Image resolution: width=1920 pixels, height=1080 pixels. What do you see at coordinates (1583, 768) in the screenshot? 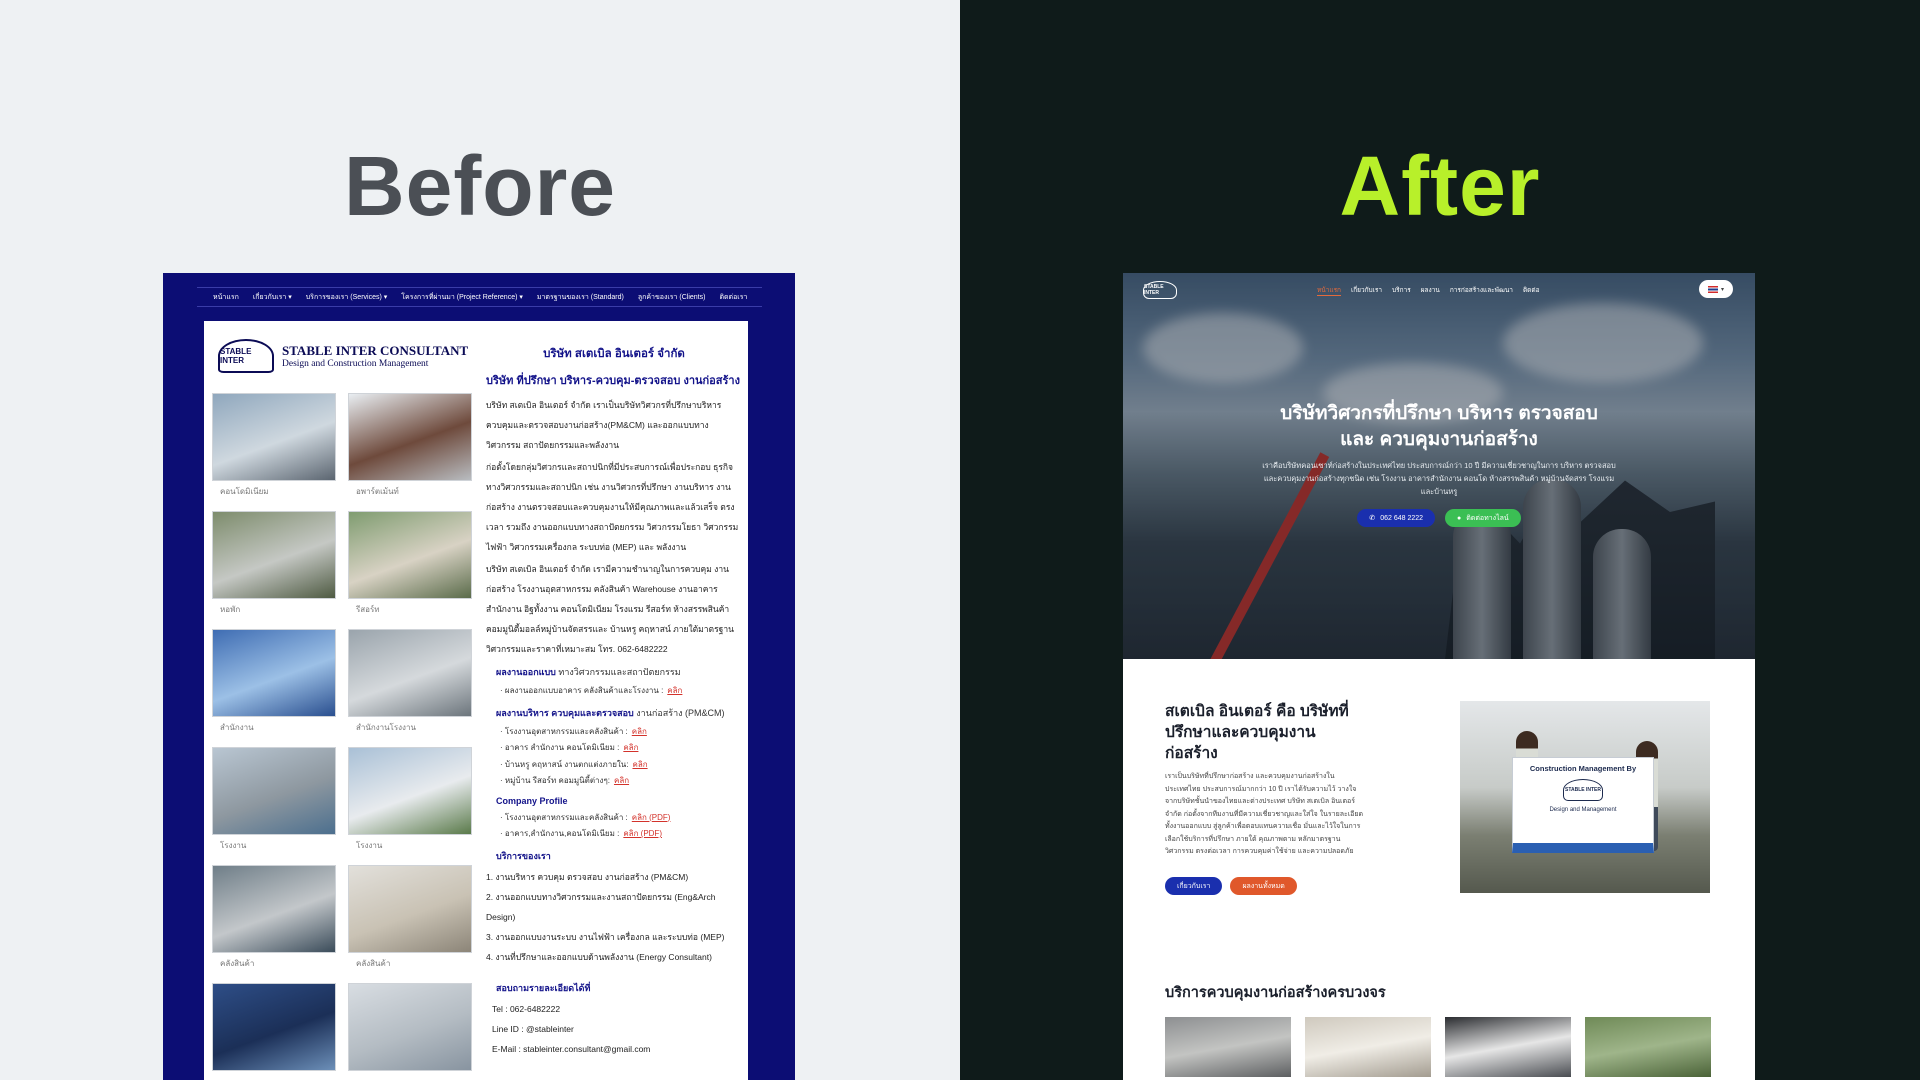
I see `banner-title: Construction Management By` at bounding box center [1583, 768].